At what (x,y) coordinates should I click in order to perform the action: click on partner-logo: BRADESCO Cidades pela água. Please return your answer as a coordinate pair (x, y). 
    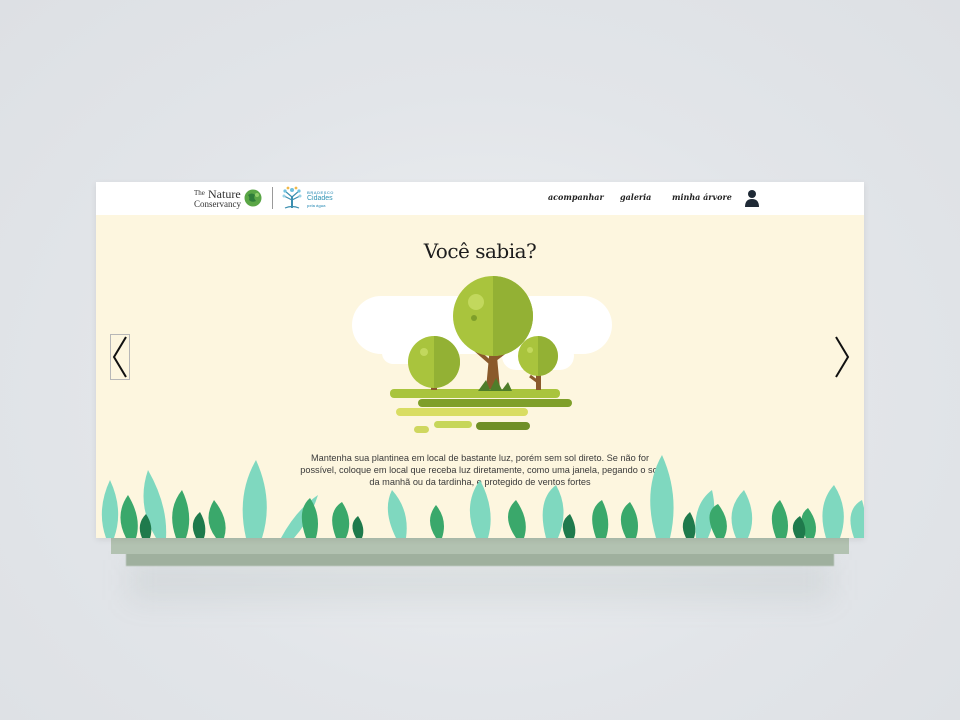
    Looking at the image, I should click on (310, 198).